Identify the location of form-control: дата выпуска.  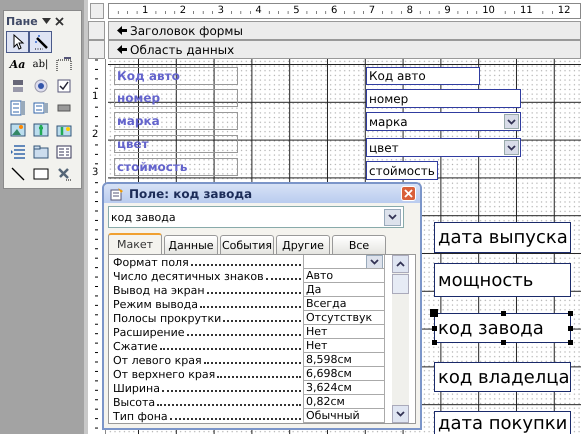
(502, 237).